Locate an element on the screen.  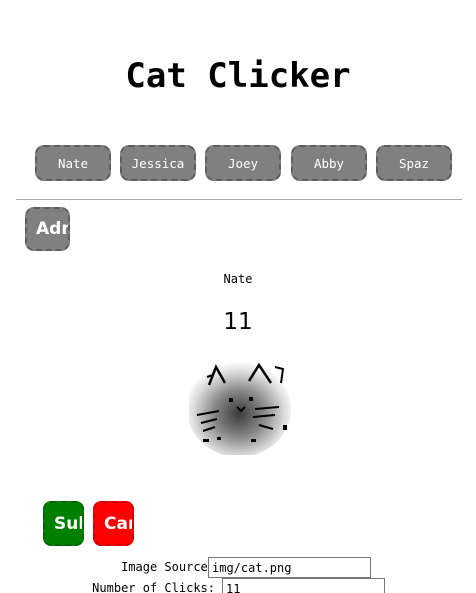
cat-button-jessica: Jessica is located at coordinates (158, 163).